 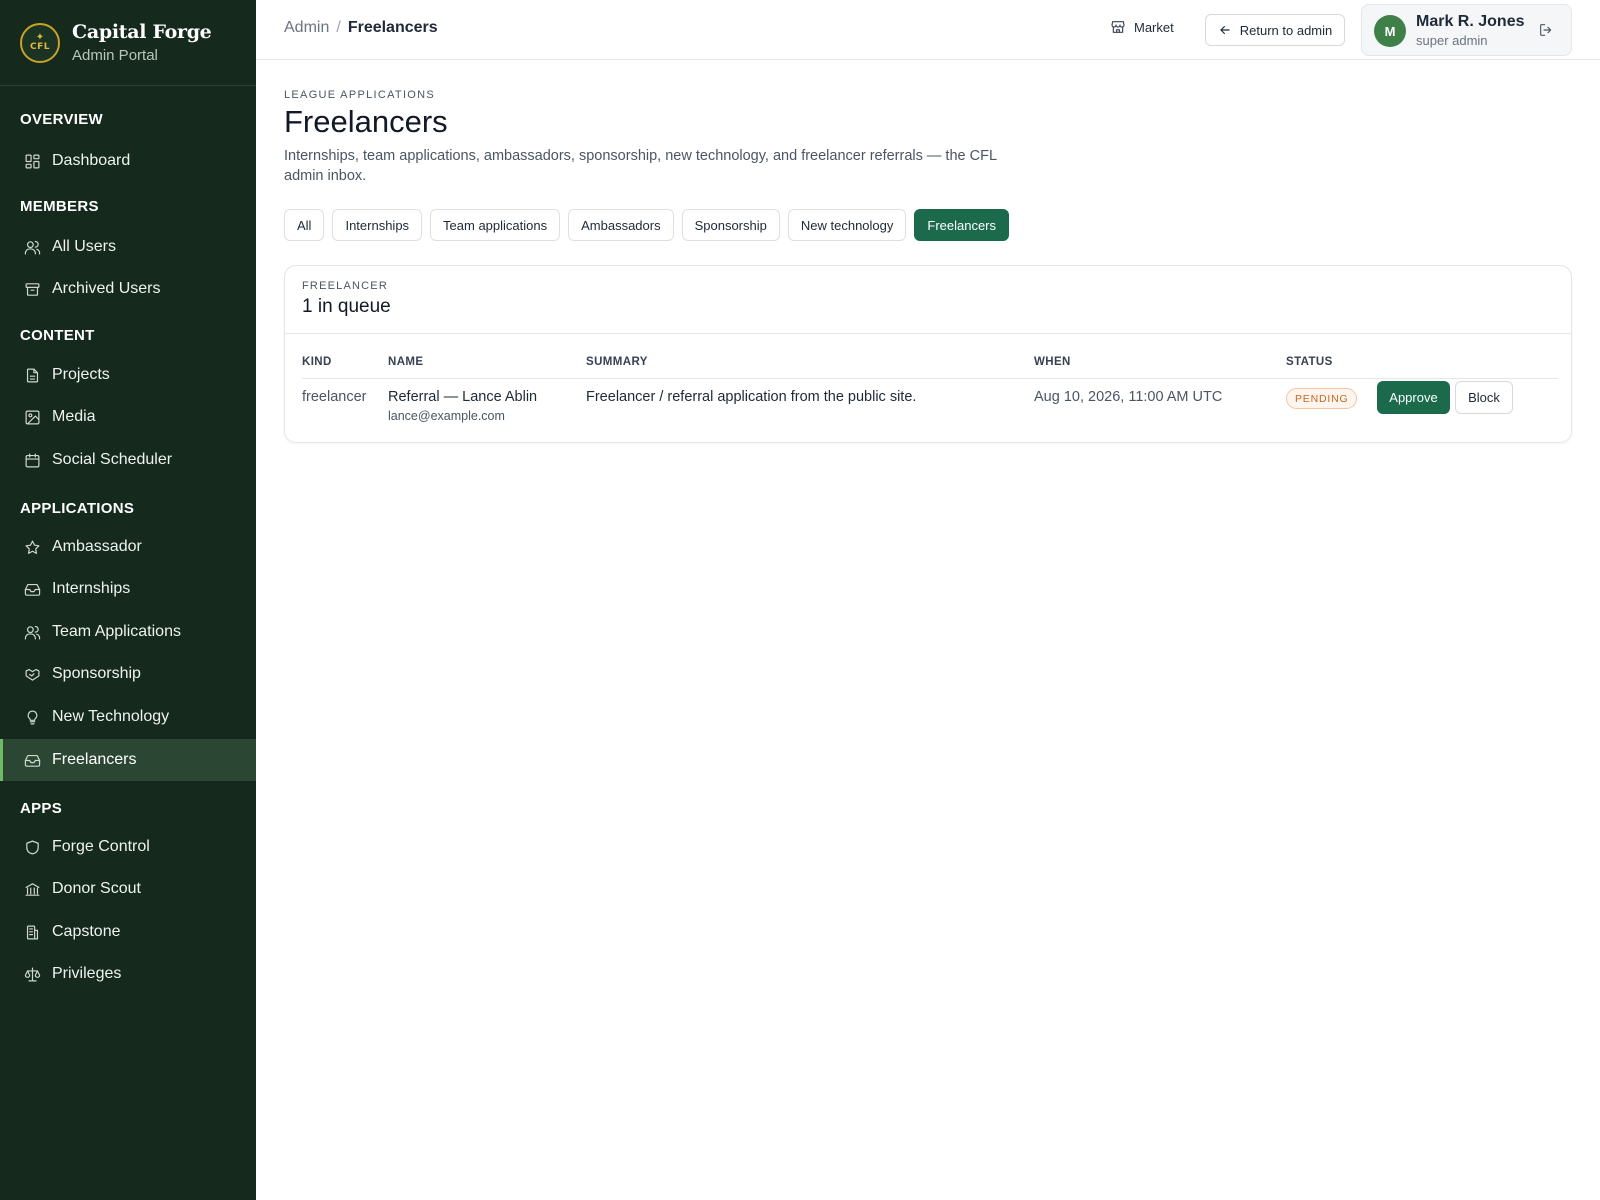 I want to click on sidebar-item-capstone: Capstone, so click(x=128, y=932).